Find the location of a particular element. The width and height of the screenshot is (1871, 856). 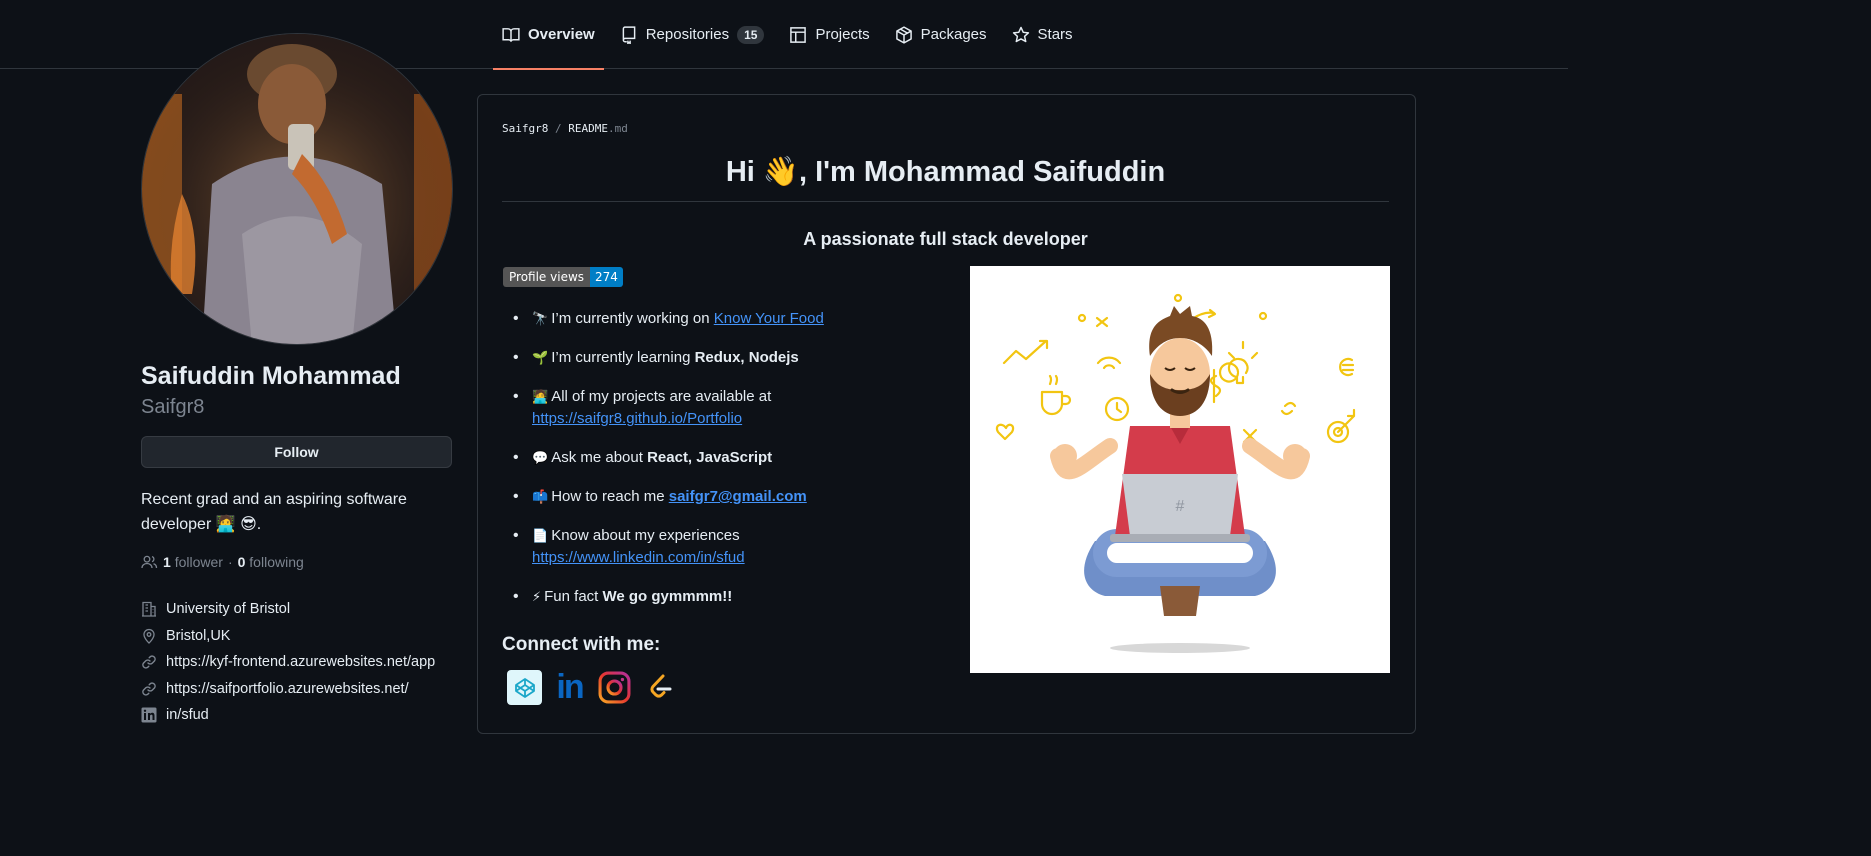

tab-stars: Stars is located at coordinates (1042, 34).